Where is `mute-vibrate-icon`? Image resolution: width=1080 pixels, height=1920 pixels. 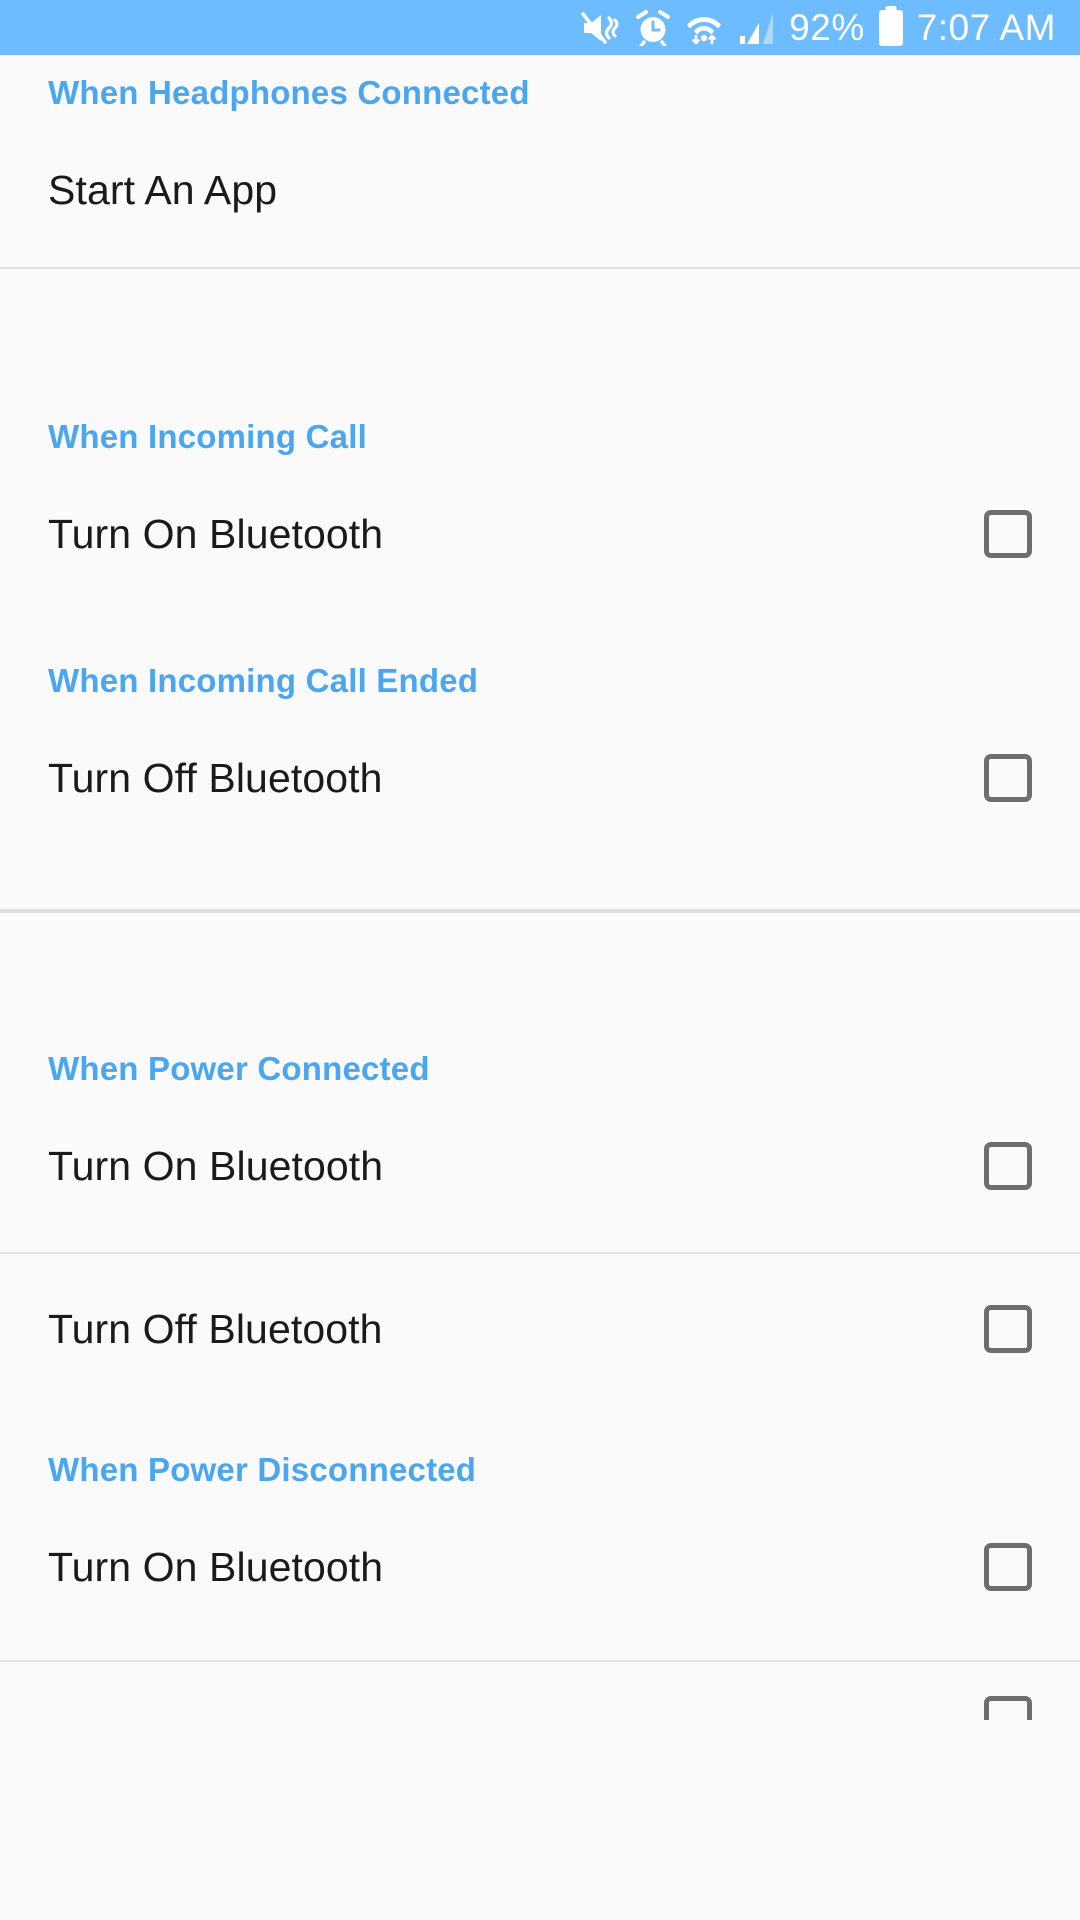 mute-vibrate-icon is located at coordinates (601, 28).